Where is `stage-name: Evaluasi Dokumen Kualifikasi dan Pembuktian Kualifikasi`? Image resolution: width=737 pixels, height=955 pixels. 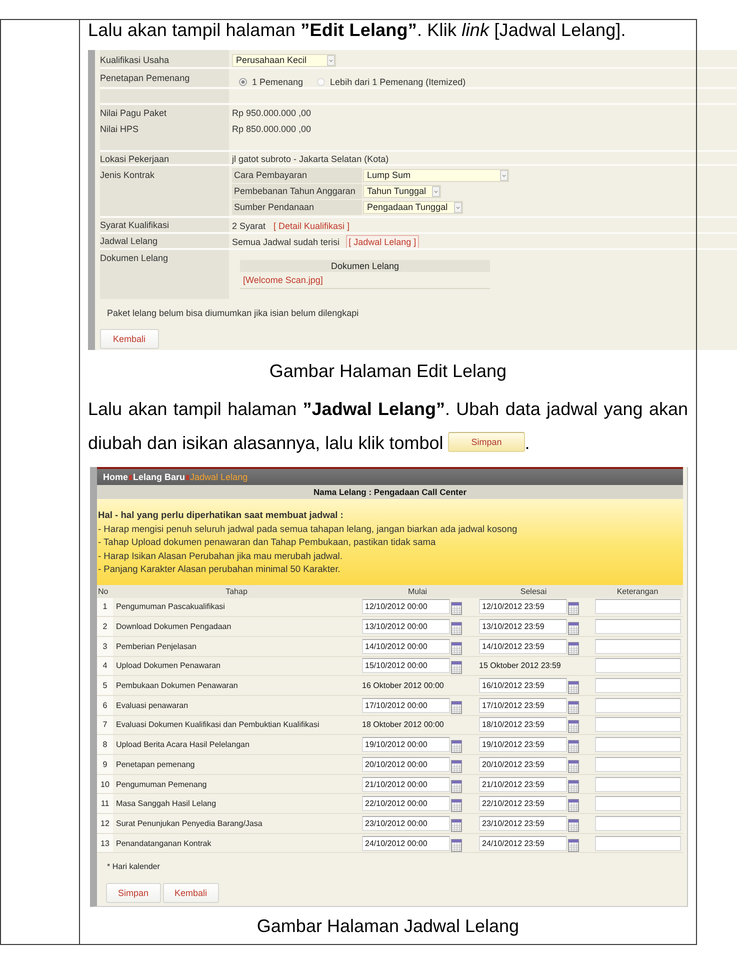
stage-name: Evaluasi Dokumen Kualifikasi dan Pembuktian Kualifikasi is located at coordinates (217, 725).